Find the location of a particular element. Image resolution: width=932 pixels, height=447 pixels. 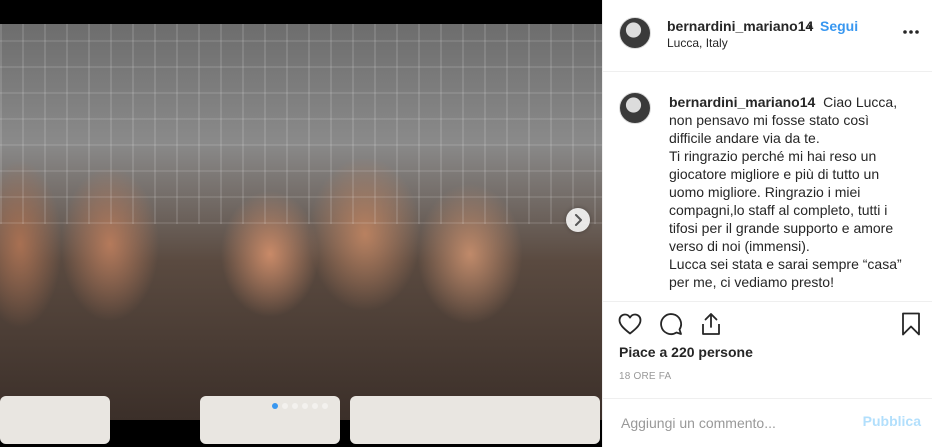

share-button is located at coordinates (711, 324).